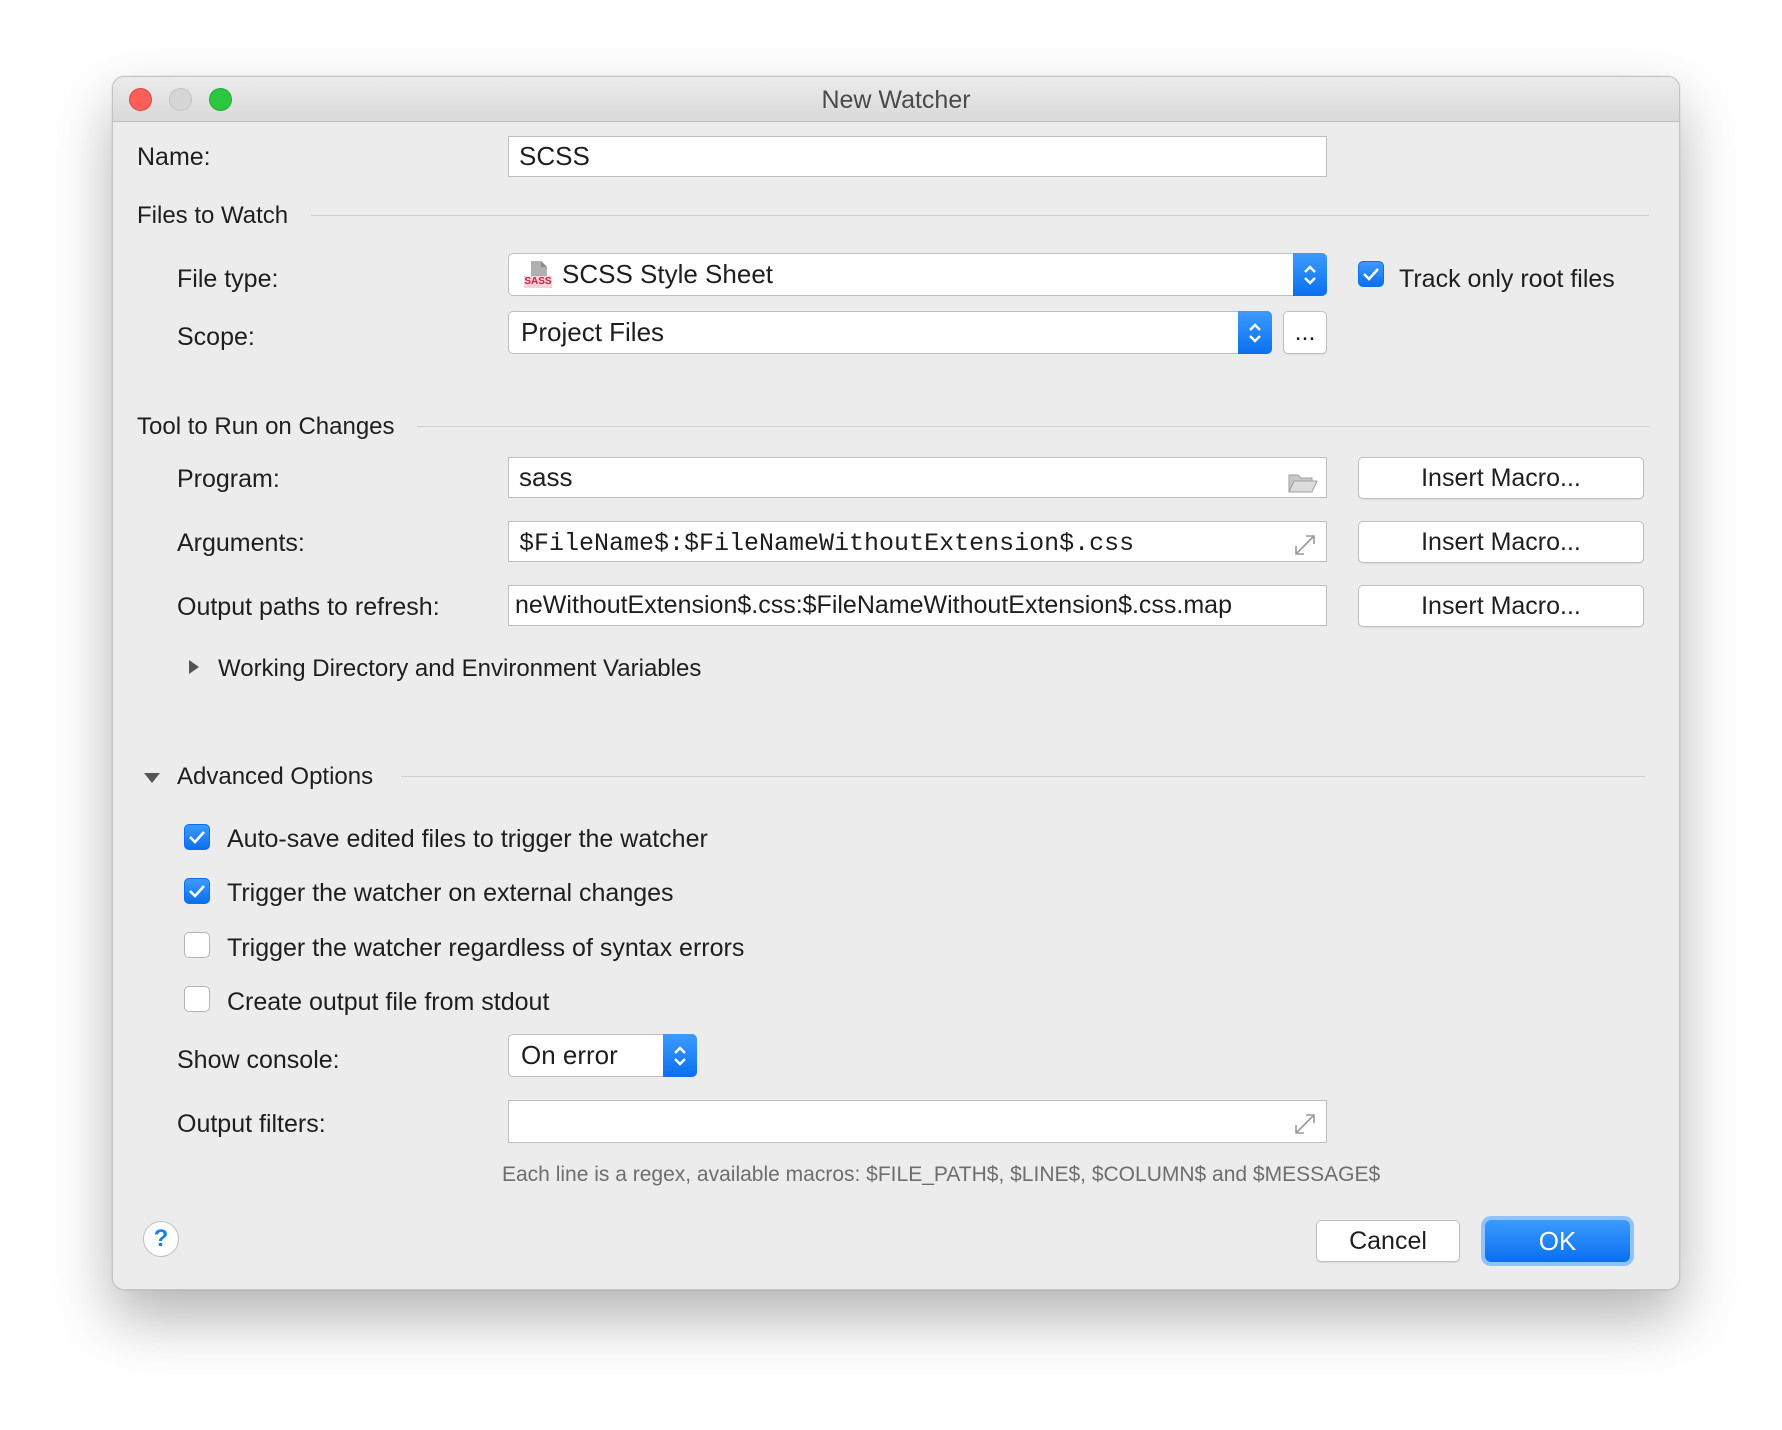 This screenshot has height=1430, width=1782. I want to click on program-input: sass, so click(917, 477).